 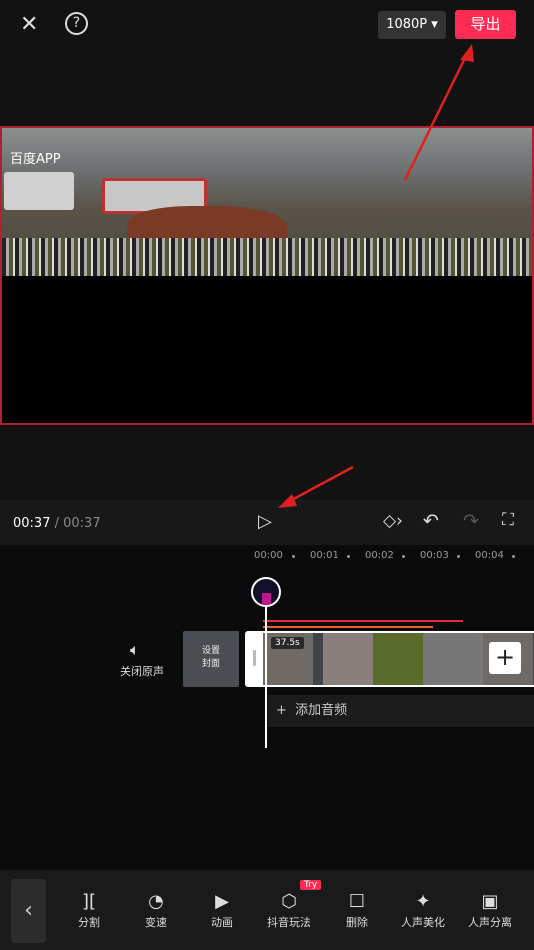 What do you see at coordinates (401, 711) in the screenshot?
I see `add-audio-button: + 添加音频` at bounding box center [401, 711].